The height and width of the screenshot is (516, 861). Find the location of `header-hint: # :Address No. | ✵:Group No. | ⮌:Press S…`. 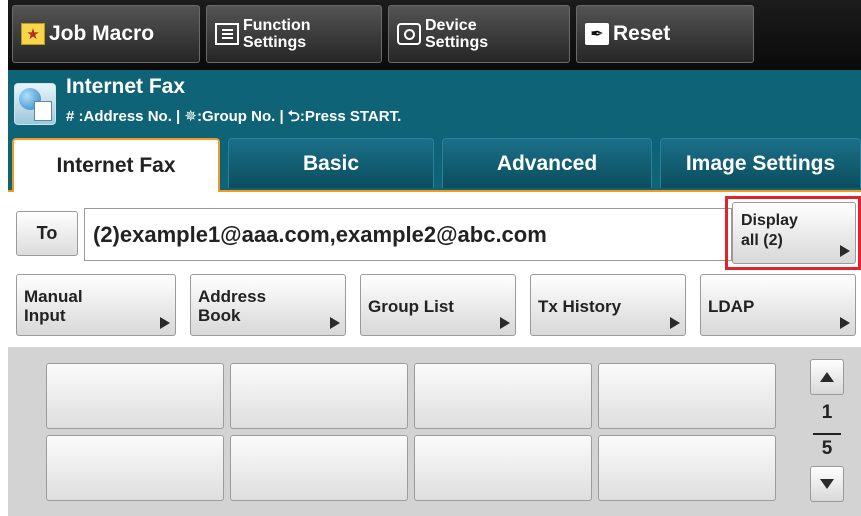

header-hint: # :Address No. | ✵:Group No. | ⮌:Press S… is located at coordinates (234, 116).